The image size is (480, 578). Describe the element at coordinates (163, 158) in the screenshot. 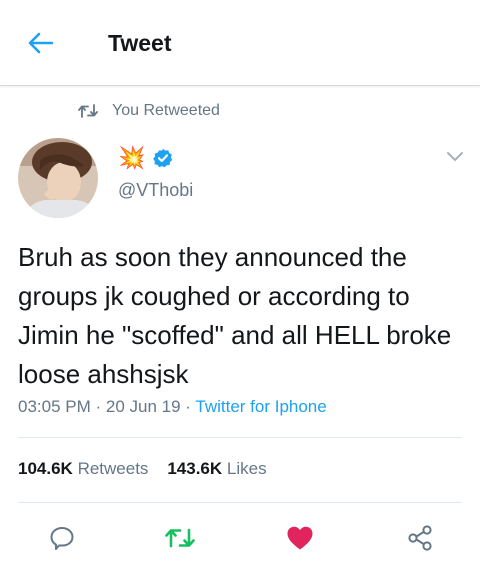

I see `verified-badge-icon` at that location.